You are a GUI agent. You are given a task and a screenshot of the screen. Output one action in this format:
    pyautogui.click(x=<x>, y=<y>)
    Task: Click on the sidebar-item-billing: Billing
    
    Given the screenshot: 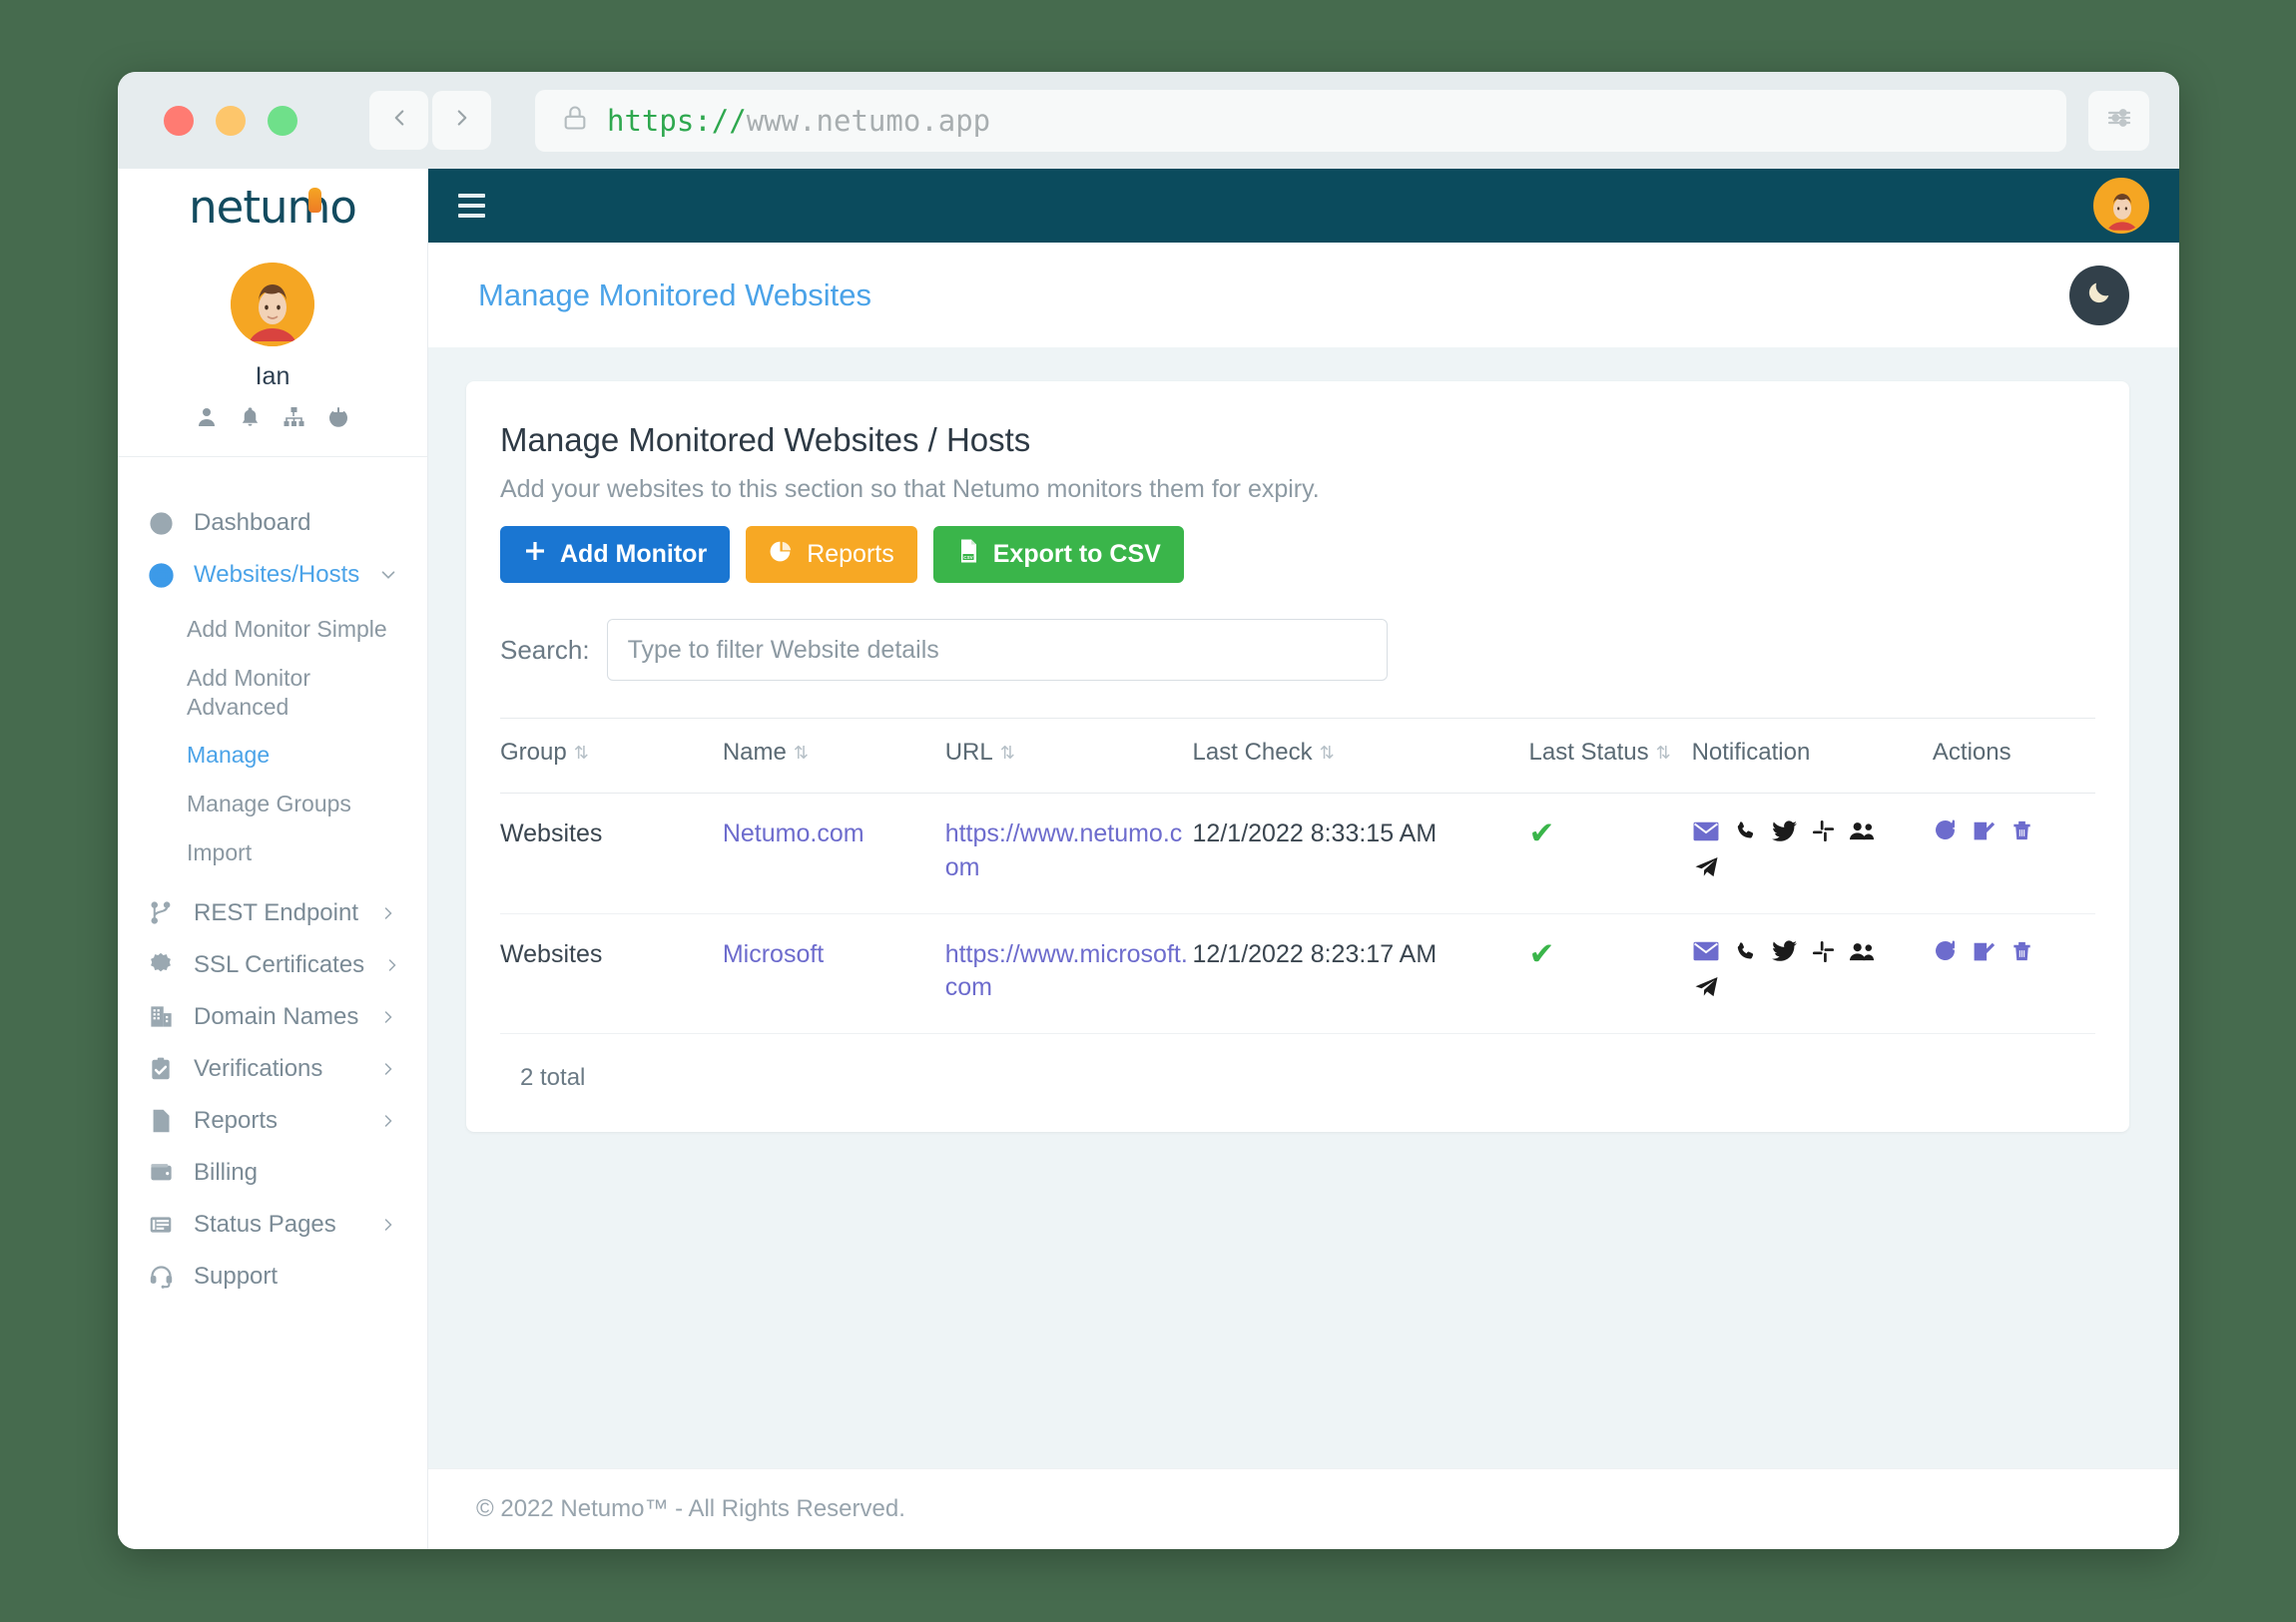 What is the action you would take?
    pyautogui.click(x=273, y=1173)
    